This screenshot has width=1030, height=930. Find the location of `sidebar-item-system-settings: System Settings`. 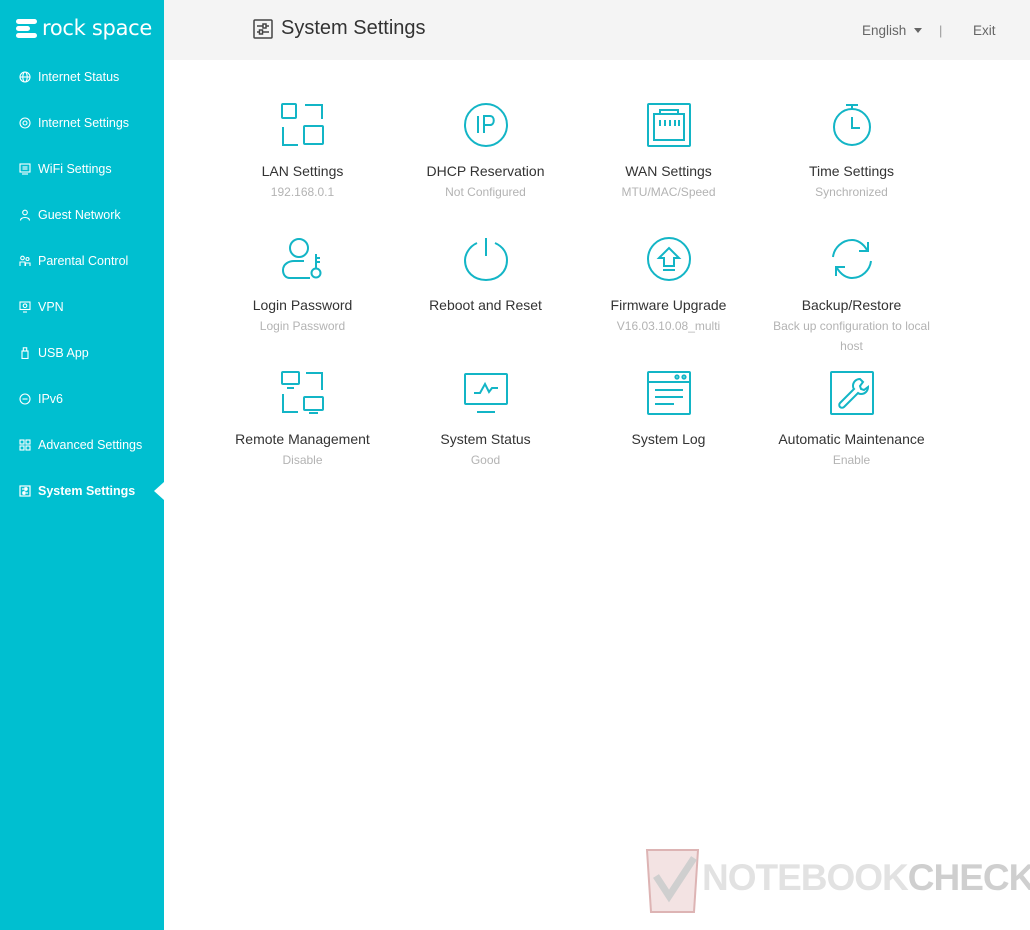

sidebar-item-system-settings: System Settings is located at coordinates (82, 491).